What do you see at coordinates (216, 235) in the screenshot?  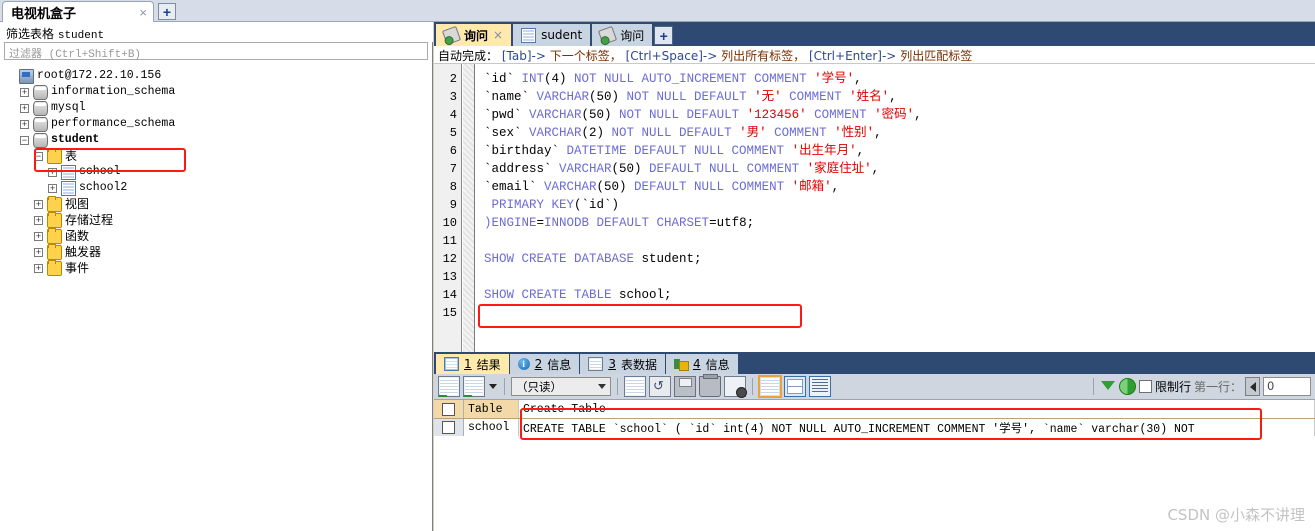 I see `tree-item-函数: + 函数` at bounding box center [216, 235].